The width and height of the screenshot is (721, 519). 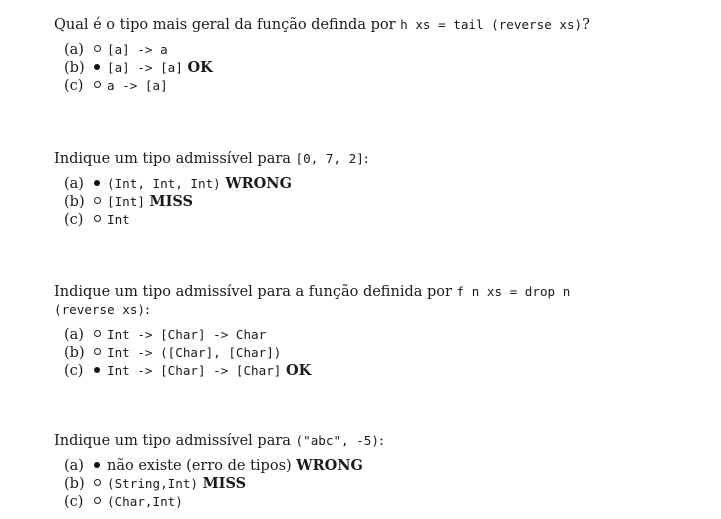 What do you see at coordinates (339, 502) in the screenshot?
I see `option-c: (c) (Char,Int)` at bounding box center [339, 502].